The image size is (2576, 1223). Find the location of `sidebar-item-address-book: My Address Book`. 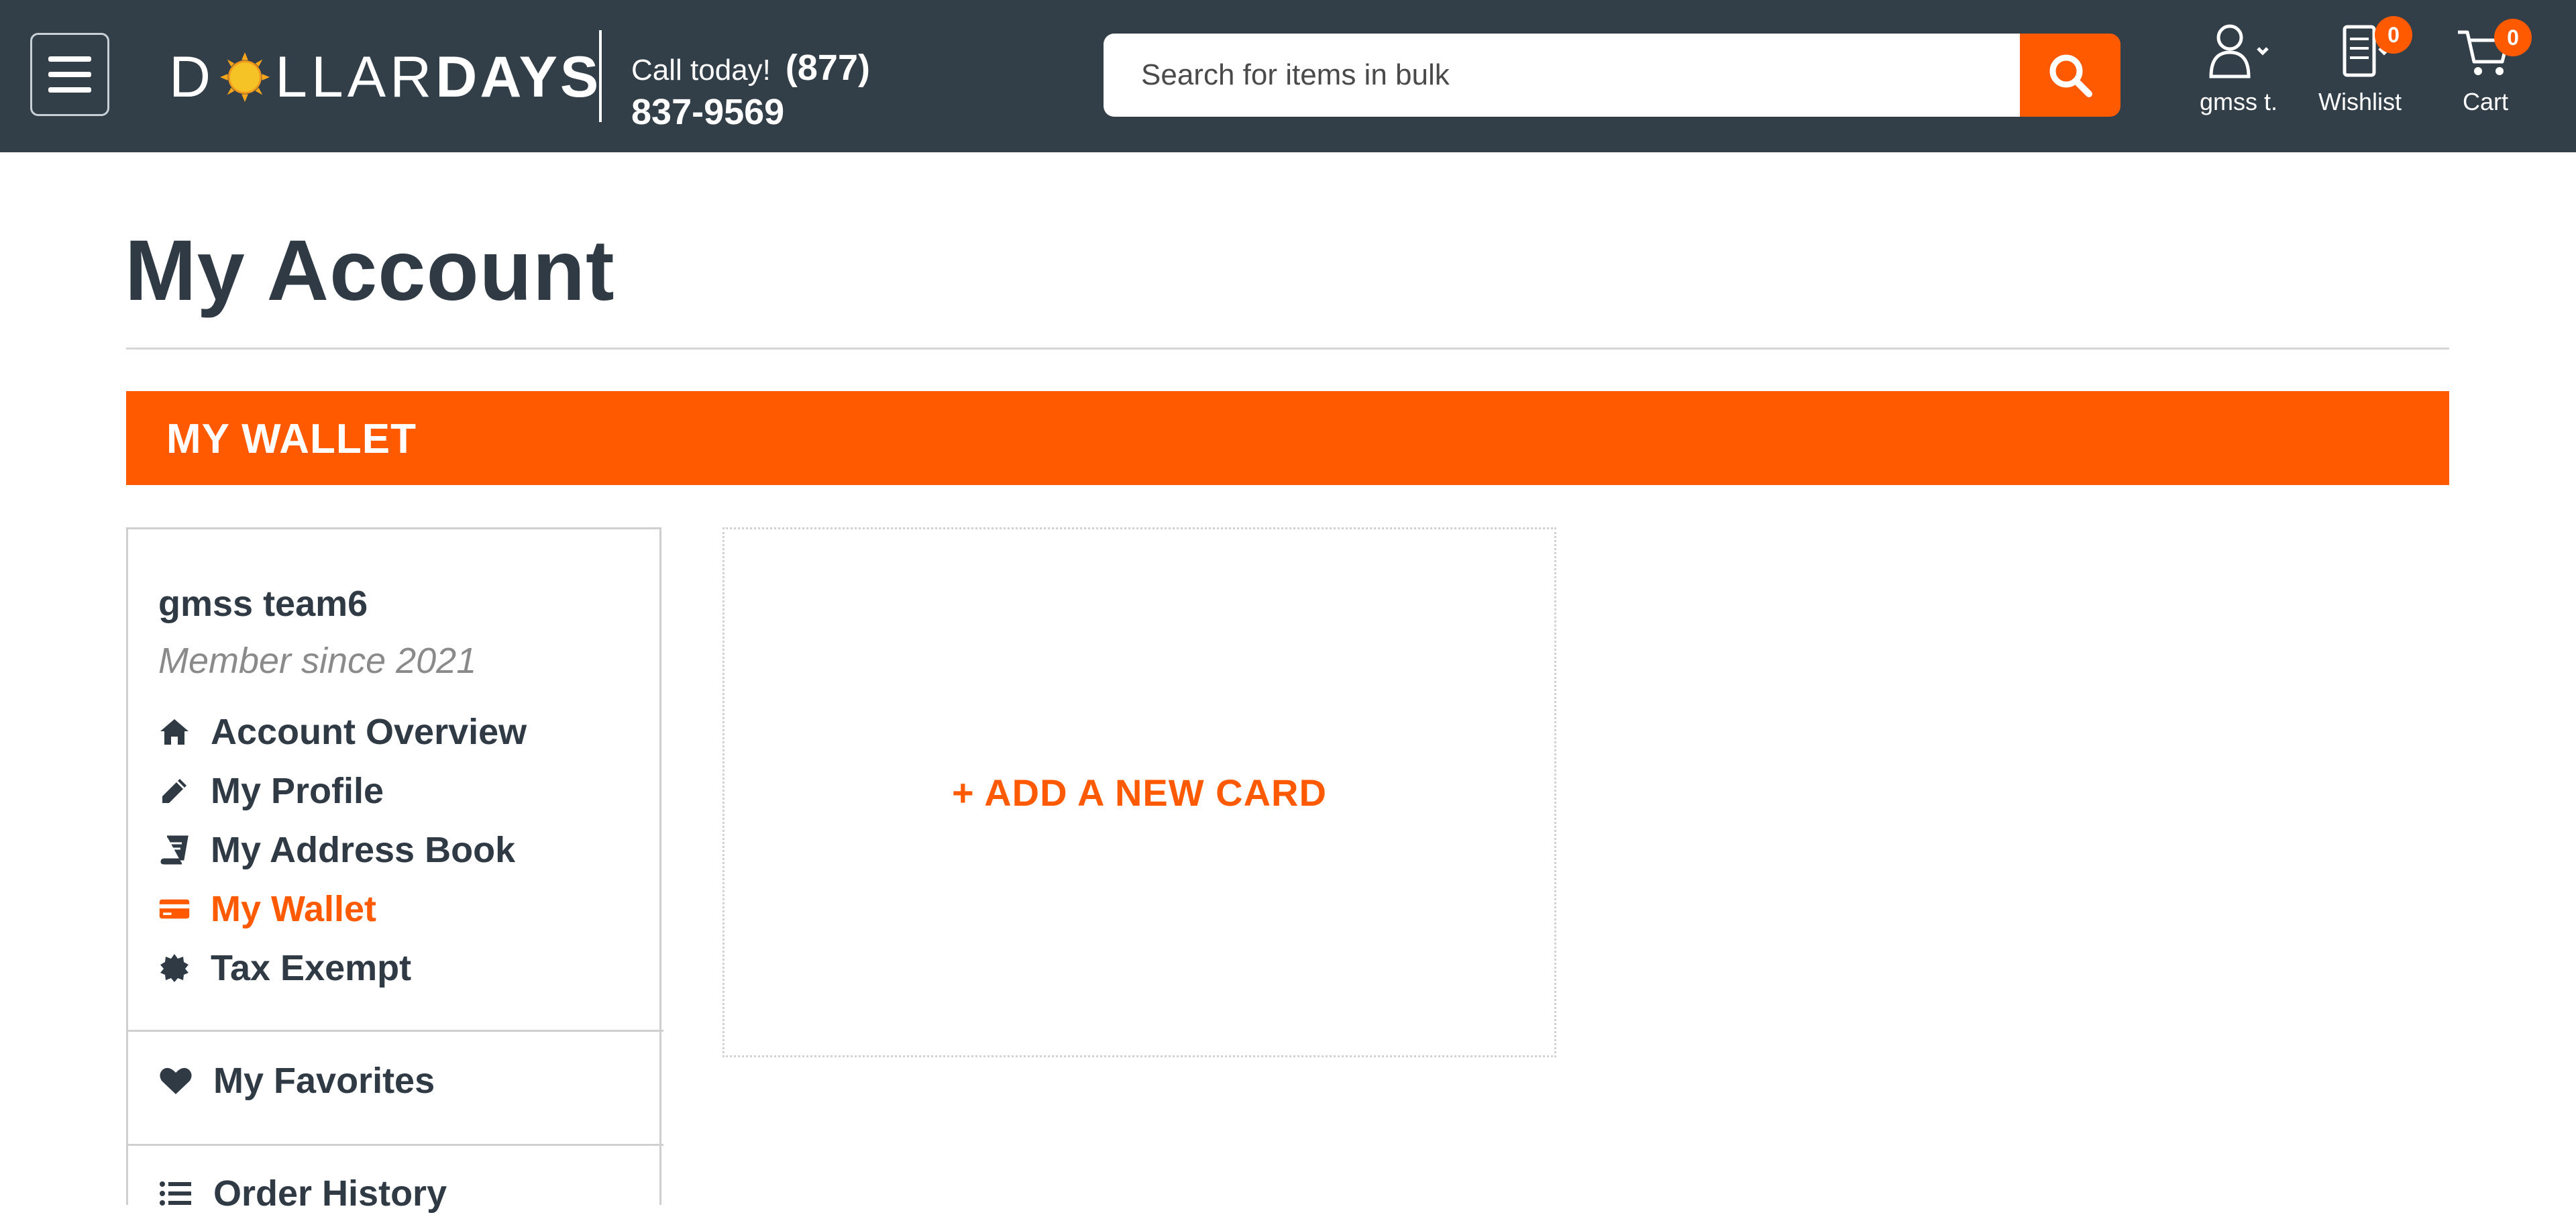

sidebar-item-address-book: My Address Book is located at coordinates (342, 850).